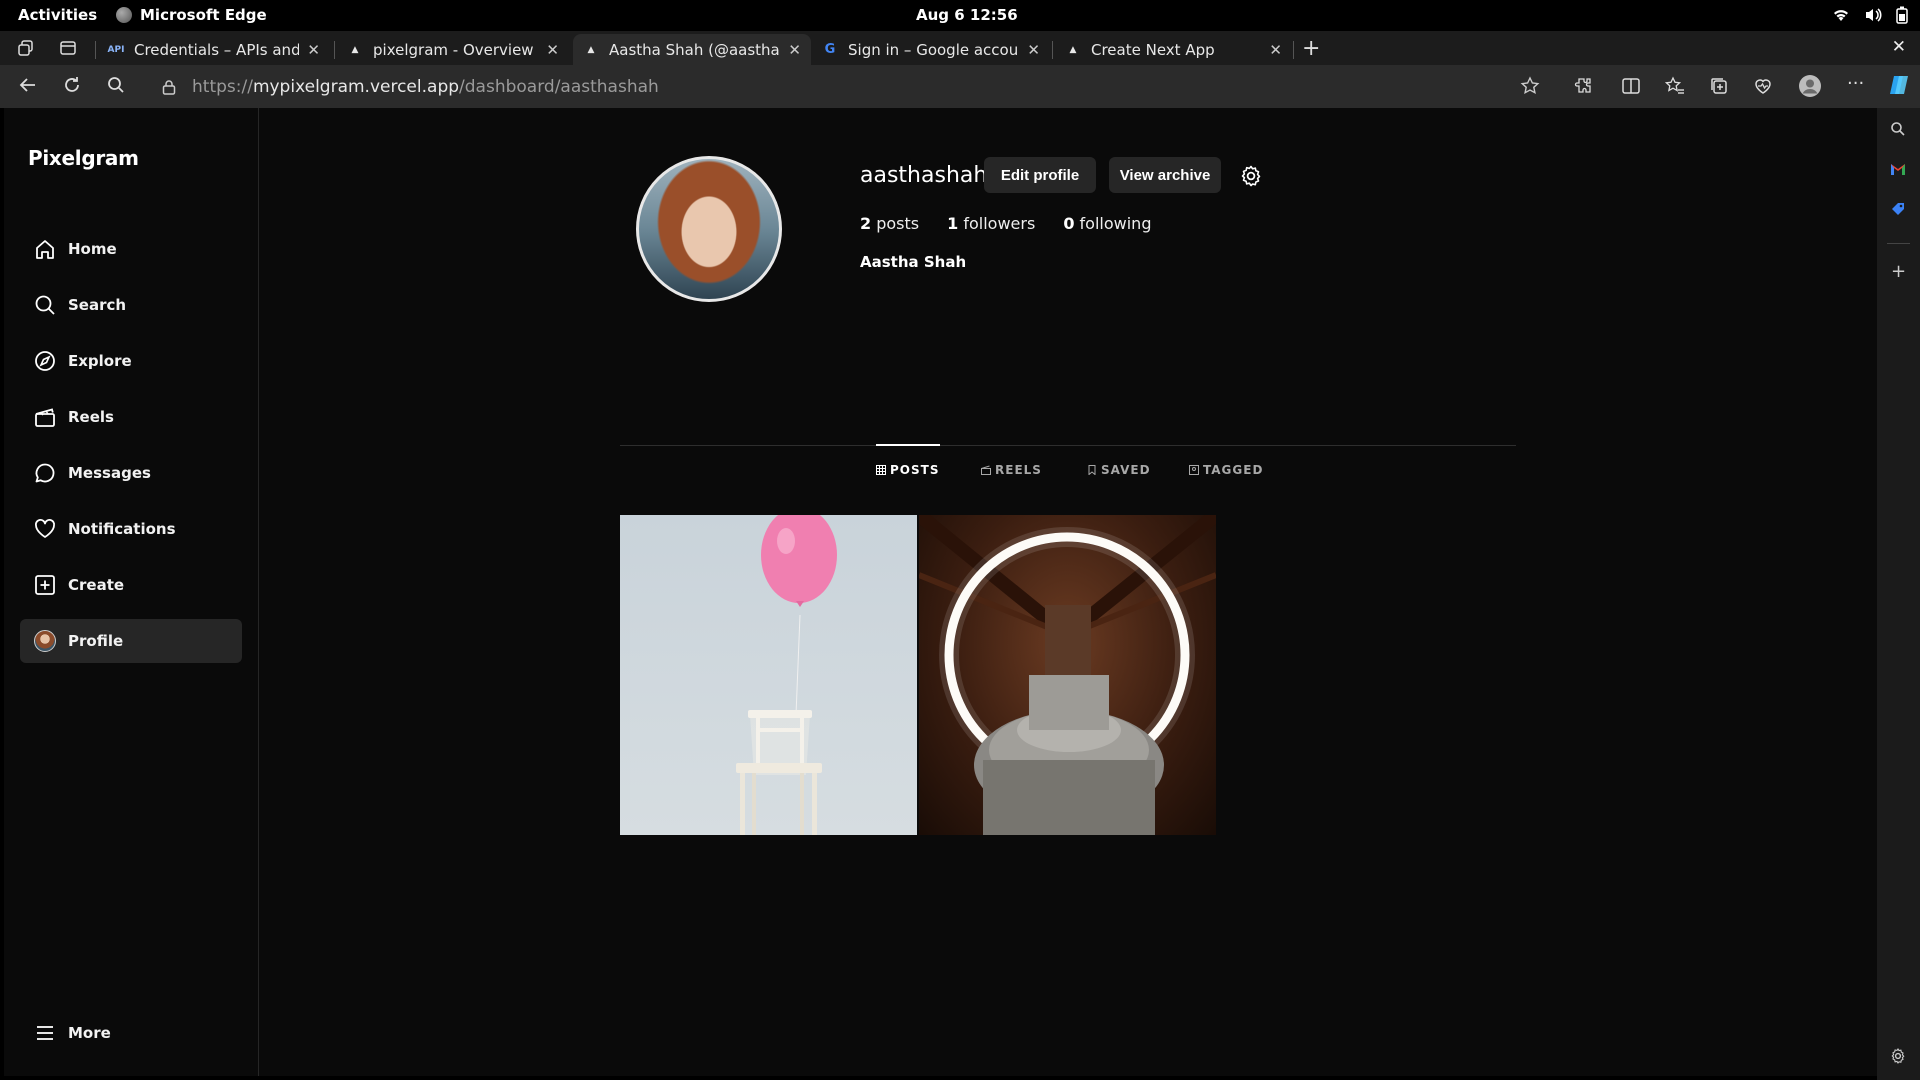 Image resolution: width=1920 pixels, height=1080 pixels. What do you see at coordinates (1631, 86) in the screenshot?
I see `split-screen-icon` at bounding box center [1631, 86].